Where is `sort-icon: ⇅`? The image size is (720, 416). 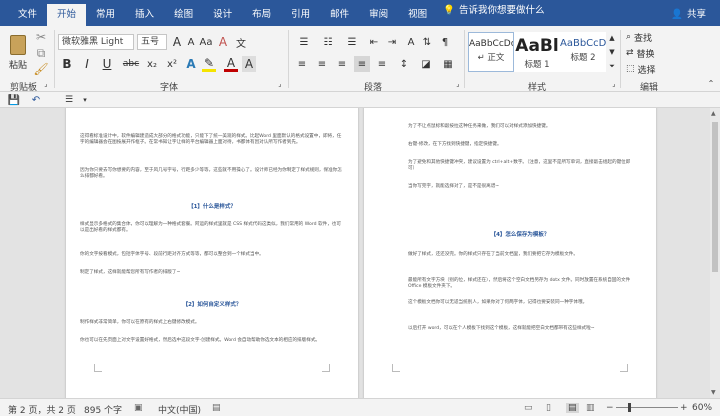
sort-icon: ⇅ is located at coordinates (427, 42).